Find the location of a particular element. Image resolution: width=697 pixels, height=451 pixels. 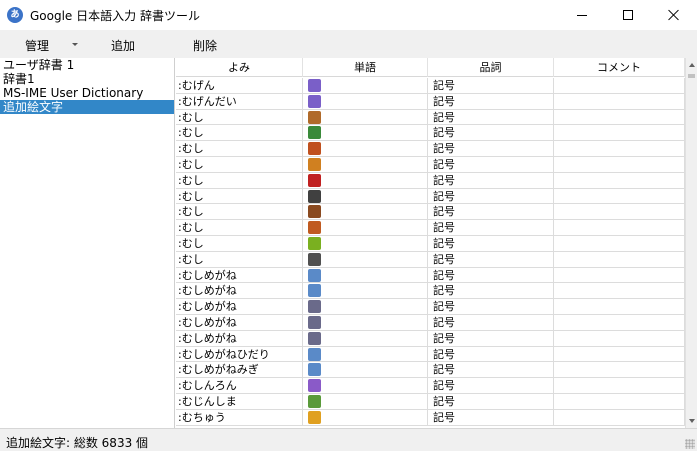

cell-yomi: :むげんだい is located at coordinates (239, 101).